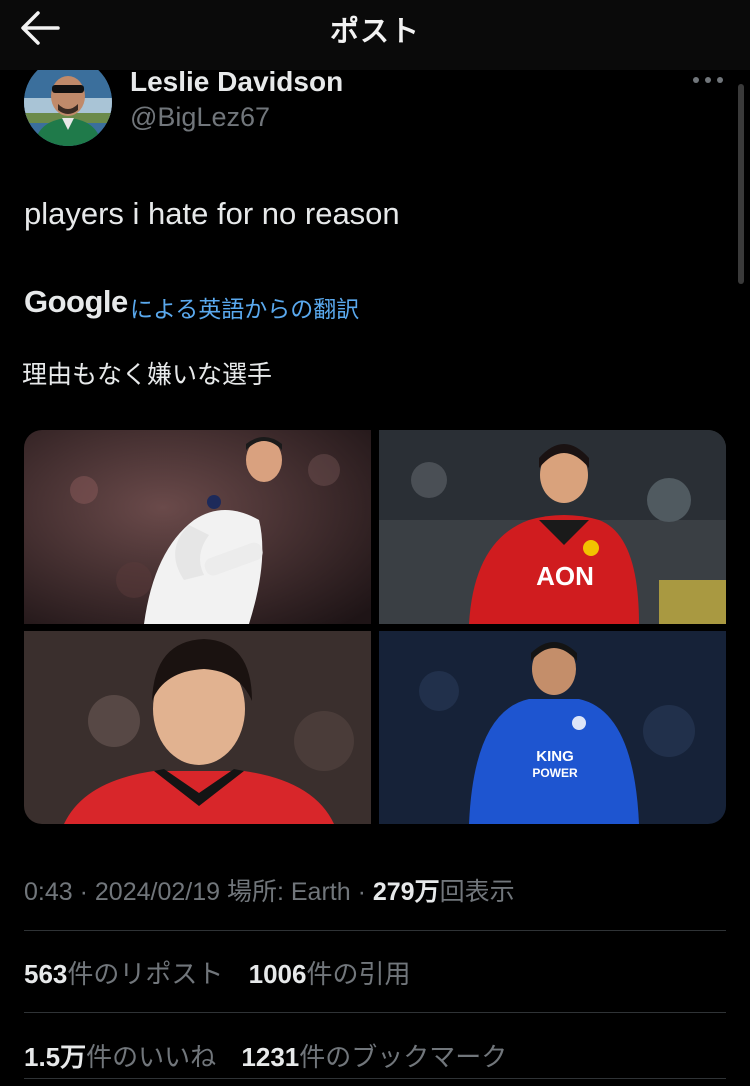 This screenshot has height=1086, width=750. What do you see at coordinates (212, 213) in the screenshot?
I see `tweet-text: players i hate for no reason` at bounding box center [212, 213].